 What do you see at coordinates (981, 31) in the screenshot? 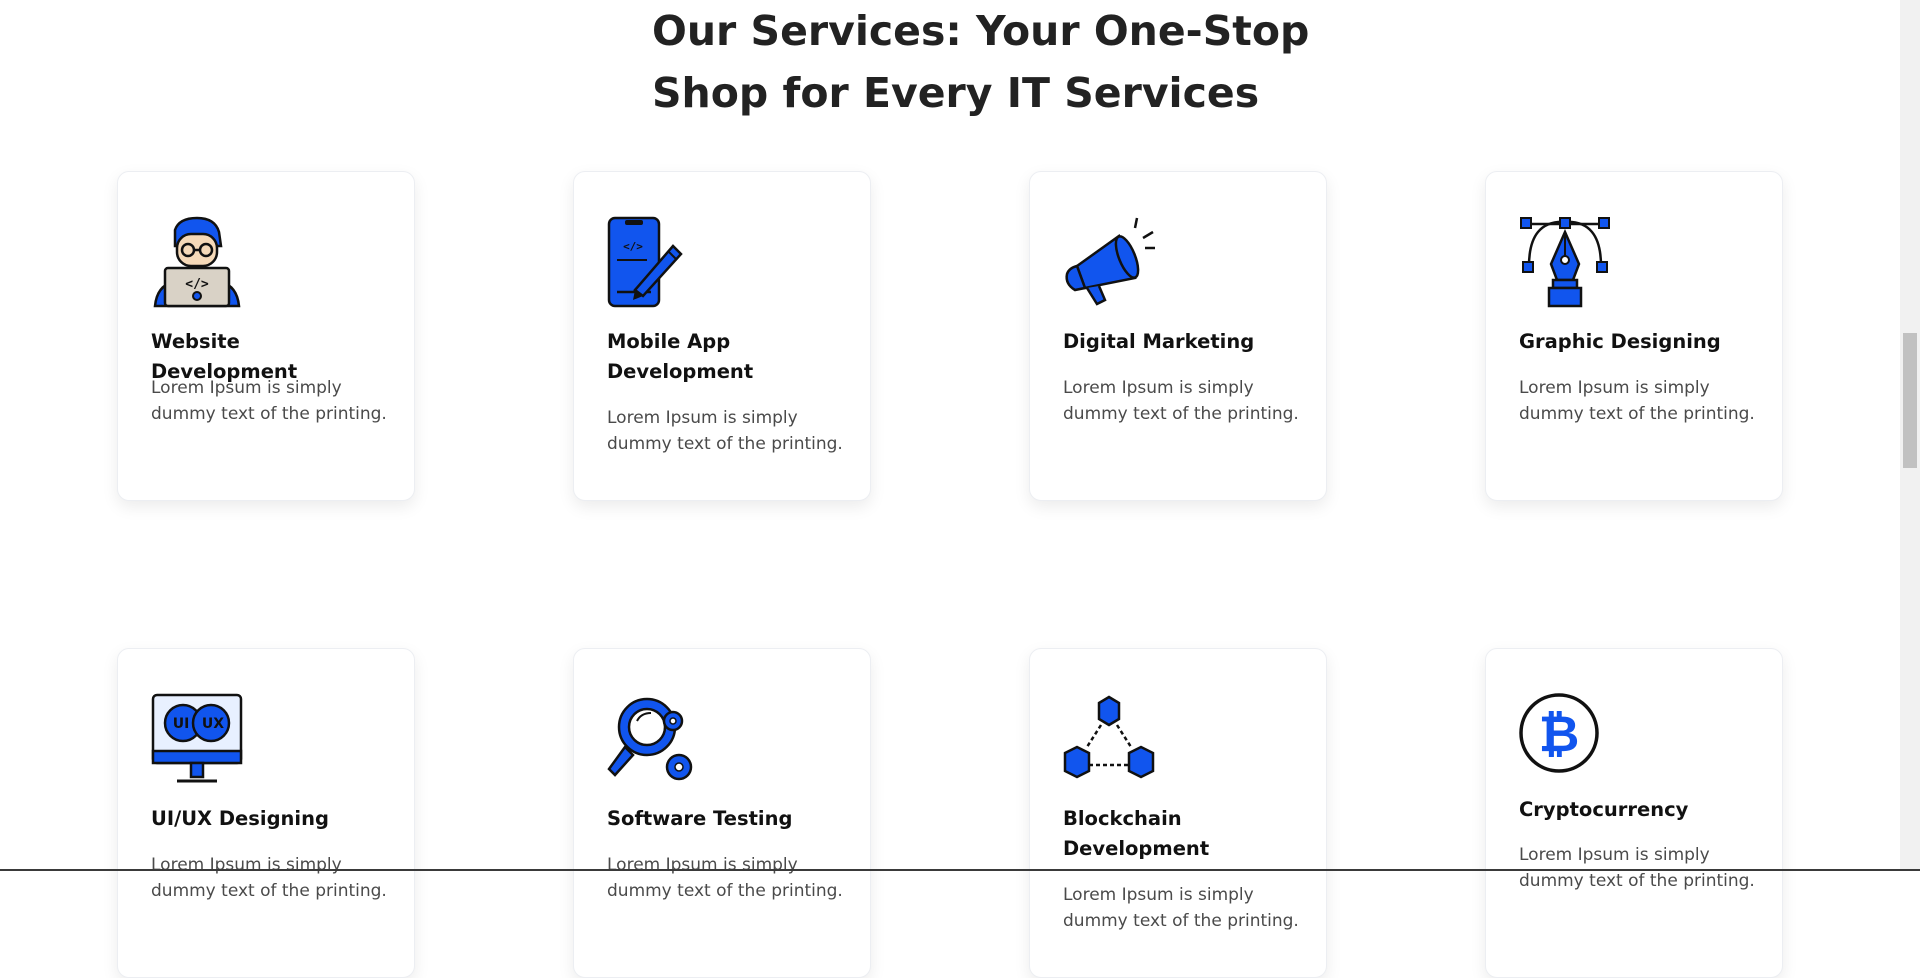
I see `section-heading-line-1: Our Services: Your One-Stop` at bounding box center [981, 31].